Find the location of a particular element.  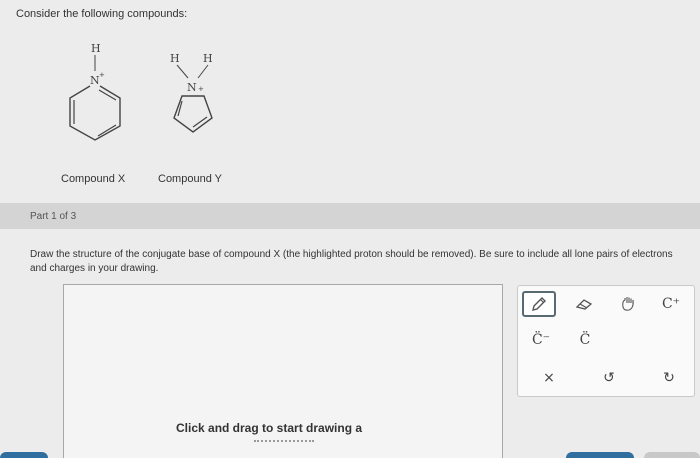

carbanion-tool-button: C̈⁻ is located at coordinates (541, 340).